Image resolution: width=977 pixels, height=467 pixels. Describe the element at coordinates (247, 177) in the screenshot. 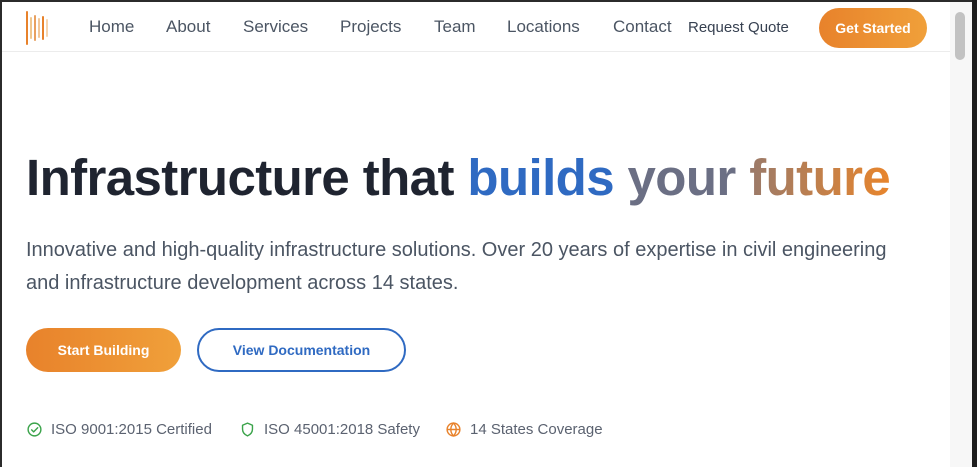

I see `hero-title-main: Infrastructure that` at that location.